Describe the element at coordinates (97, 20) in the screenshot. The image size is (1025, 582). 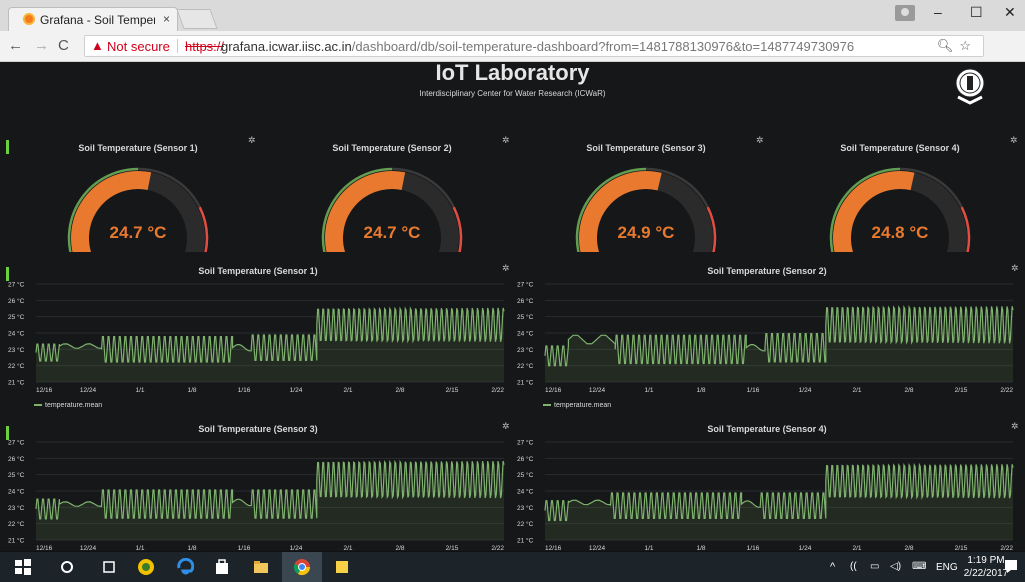
I see `tab-title: Grafana - Soil Temperatu` at that location.